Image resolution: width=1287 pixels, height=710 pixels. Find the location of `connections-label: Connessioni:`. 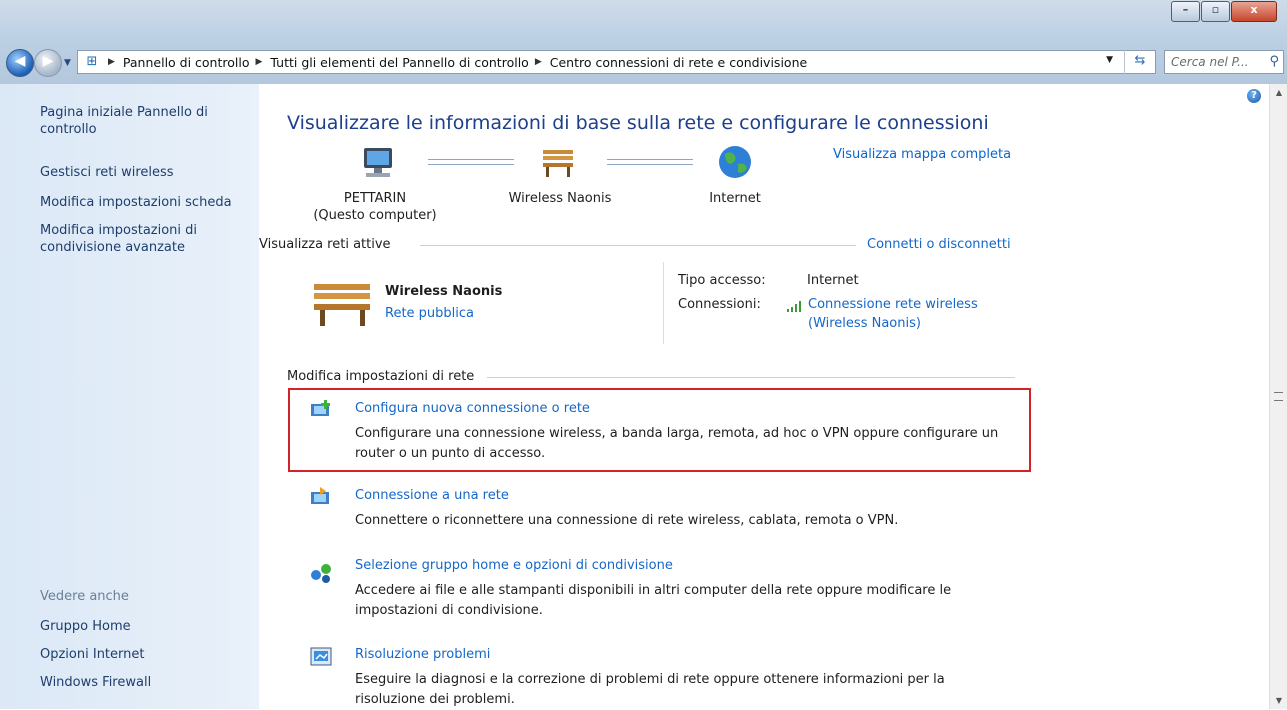

connections-label: Connessioni: is located at coordinates (719, 304).